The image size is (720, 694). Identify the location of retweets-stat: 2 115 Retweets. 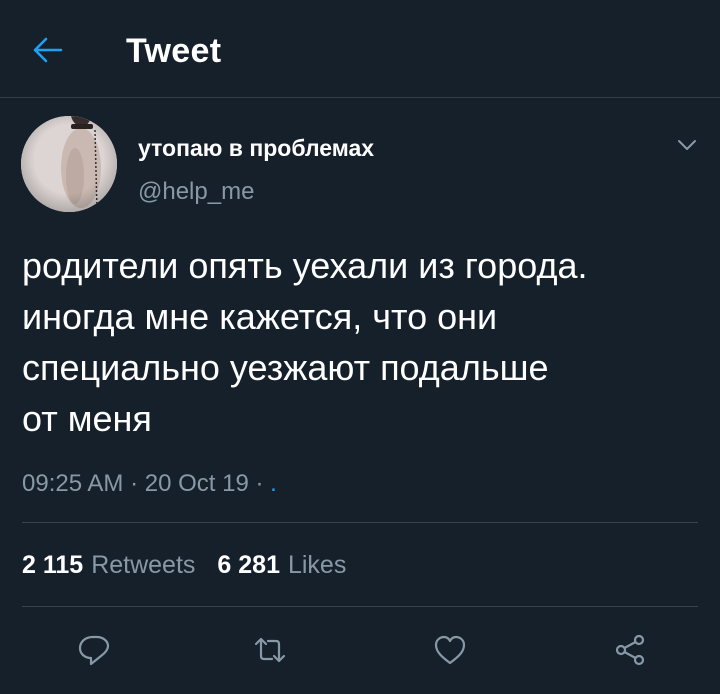
(108, 565).